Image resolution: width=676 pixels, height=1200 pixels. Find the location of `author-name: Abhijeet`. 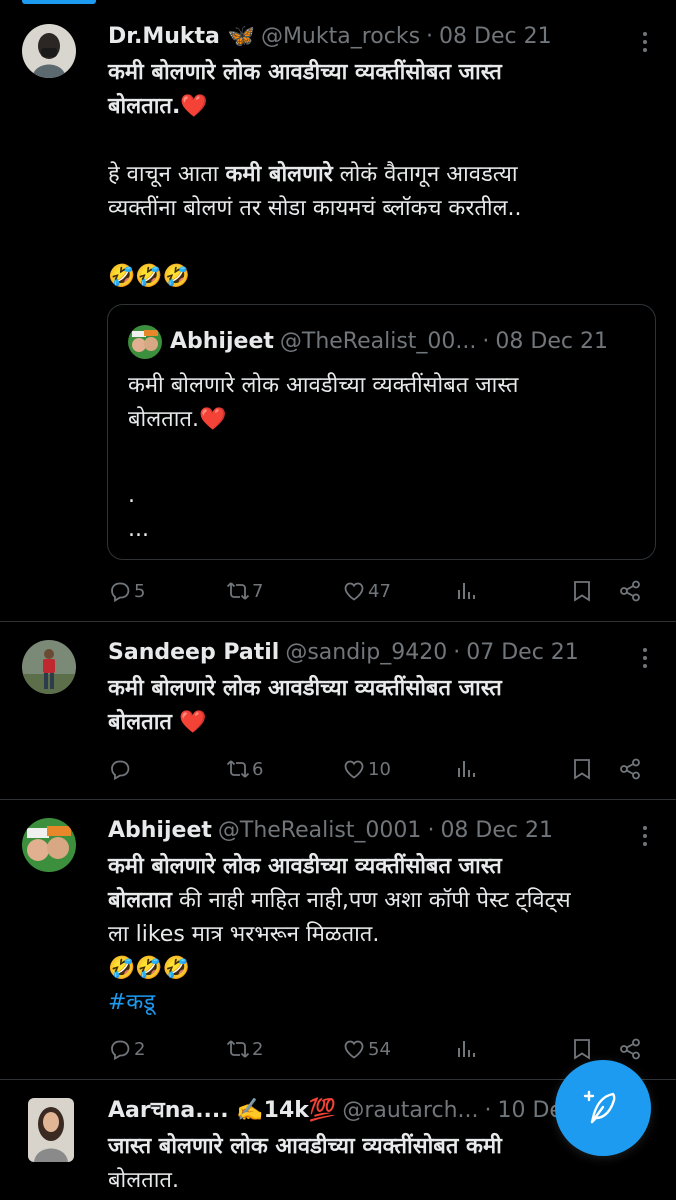

author-name: Abhijeet is located at coordinates (160, 831).